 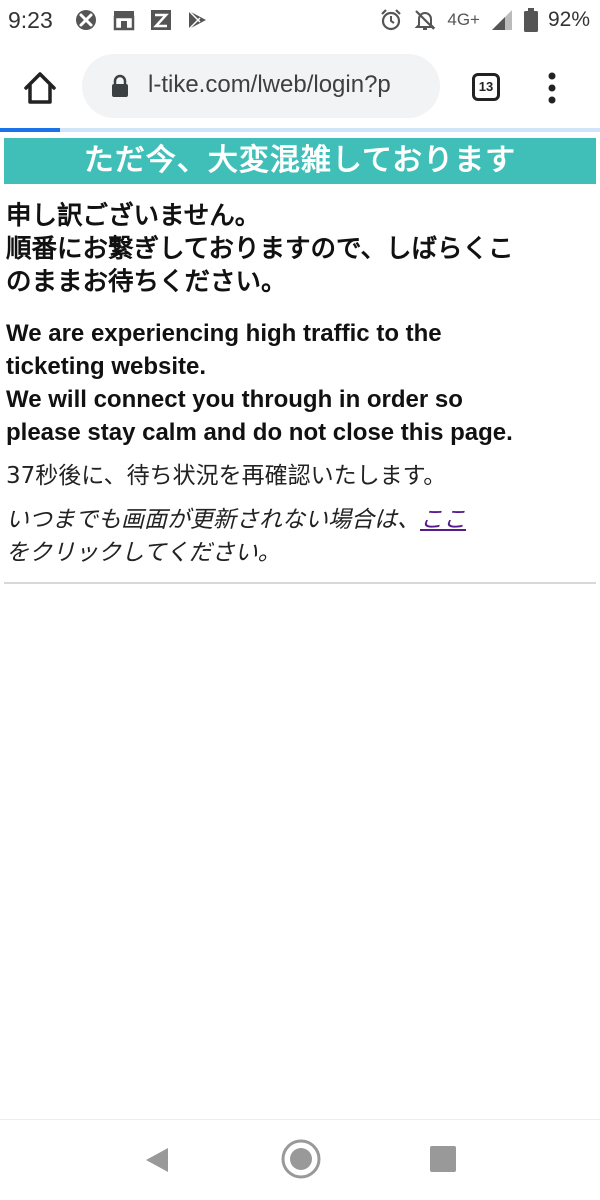 I want to click on home-button, so click(x=40, y=88).